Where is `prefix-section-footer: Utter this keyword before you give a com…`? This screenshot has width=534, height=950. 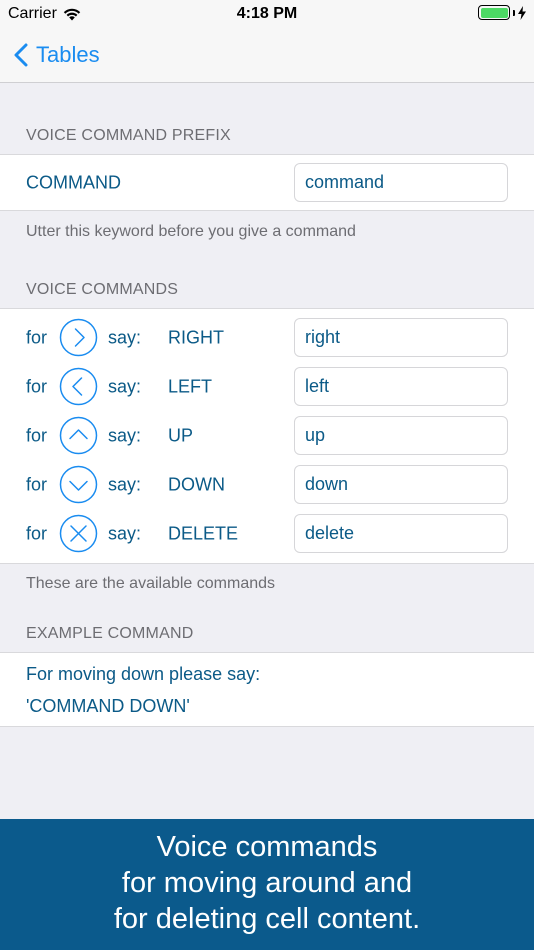
prefix-section-footer: Utter this keyword before you give a com… is located at coordinates (191, 231).